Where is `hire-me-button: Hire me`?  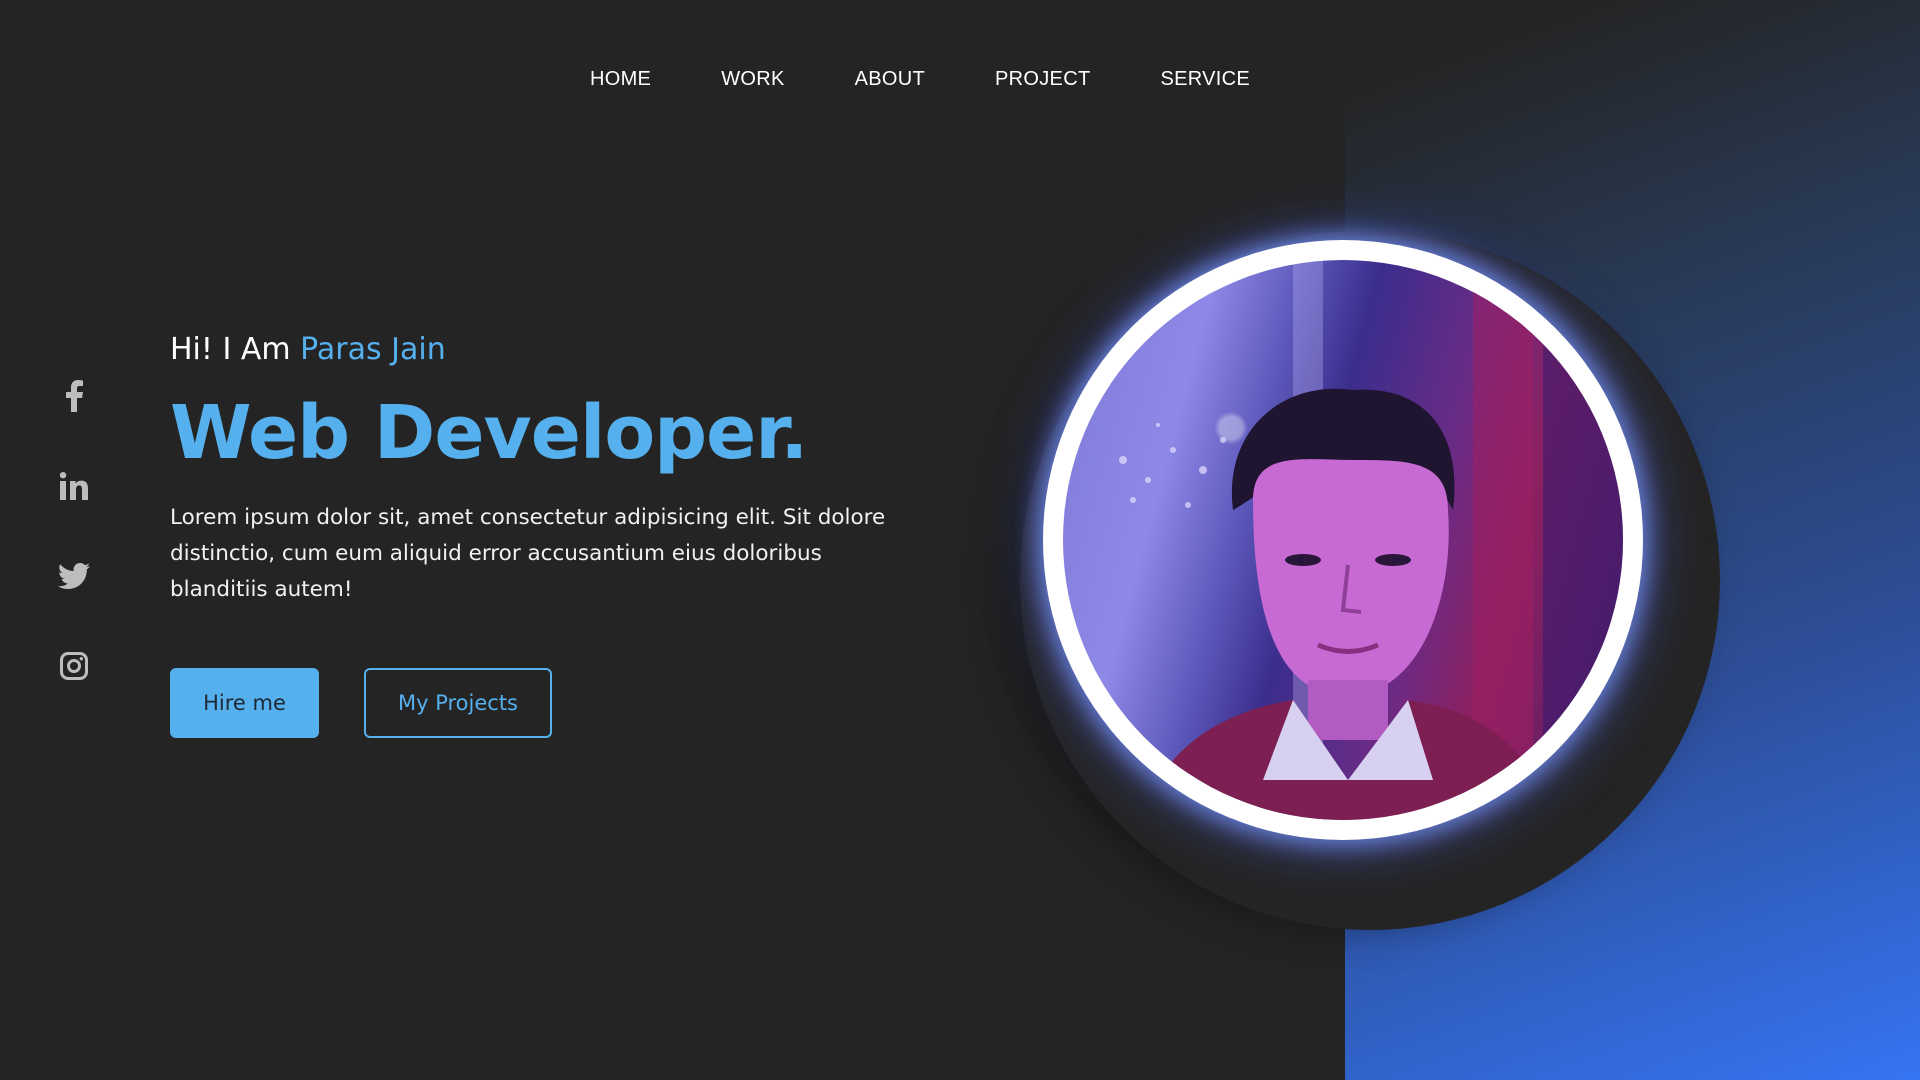
hire-me-button: Hire me is located at coordinates (244, 703).